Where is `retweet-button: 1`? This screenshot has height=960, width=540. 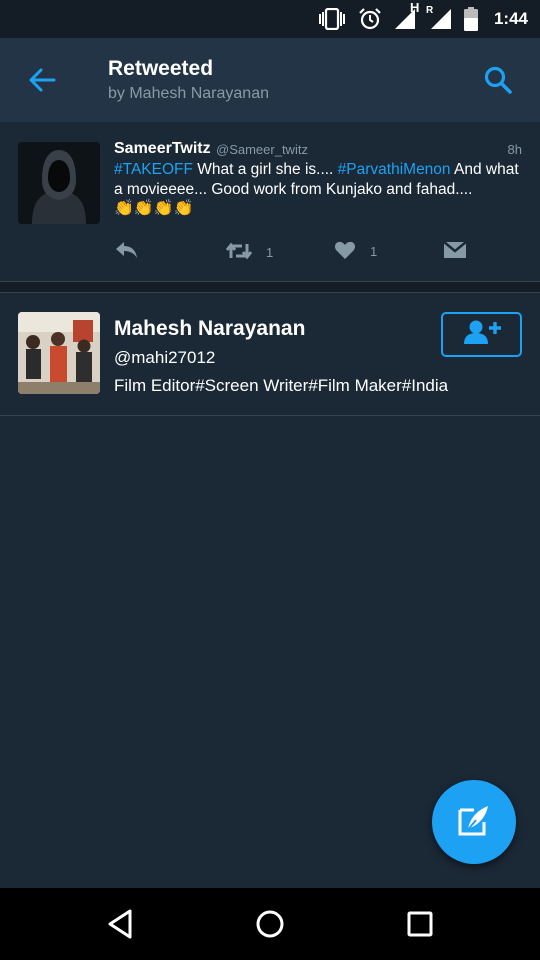 retweet-button: 1 is located at coordinates (249, 252).